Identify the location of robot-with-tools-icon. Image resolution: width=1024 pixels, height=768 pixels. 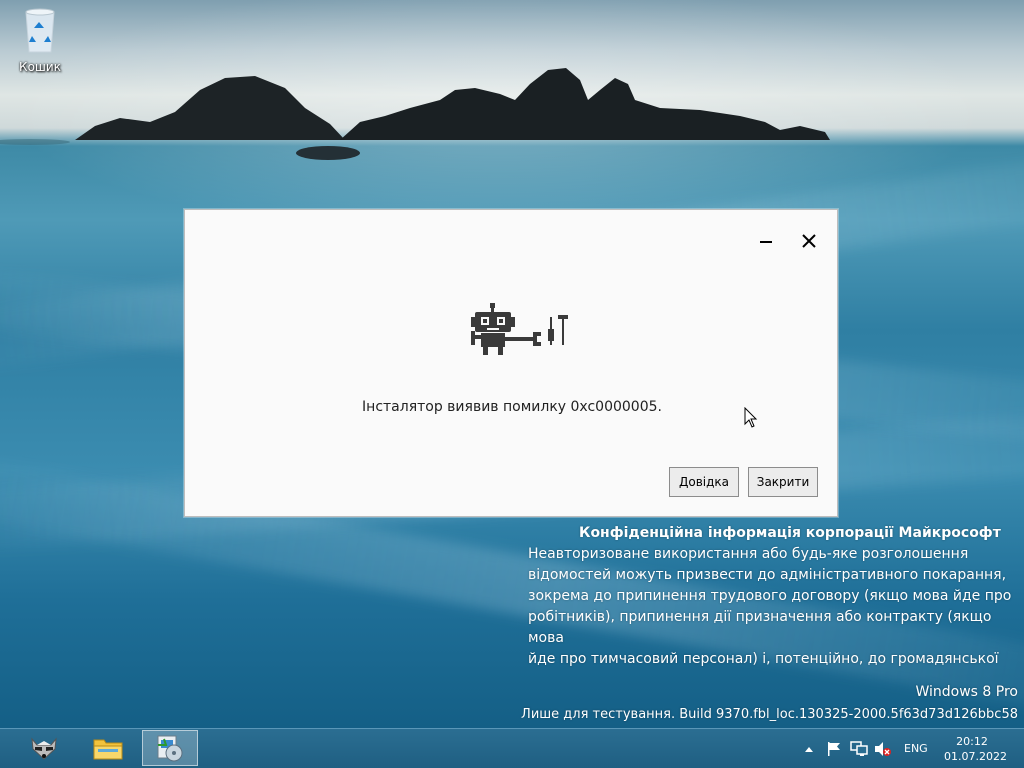
(521, 335).